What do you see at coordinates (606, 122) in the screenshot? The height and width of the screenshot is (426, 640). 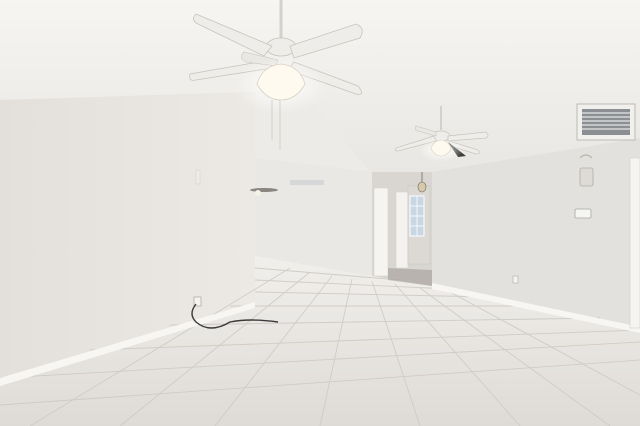 I see `ac-vent` at bounding box center [606, 122].